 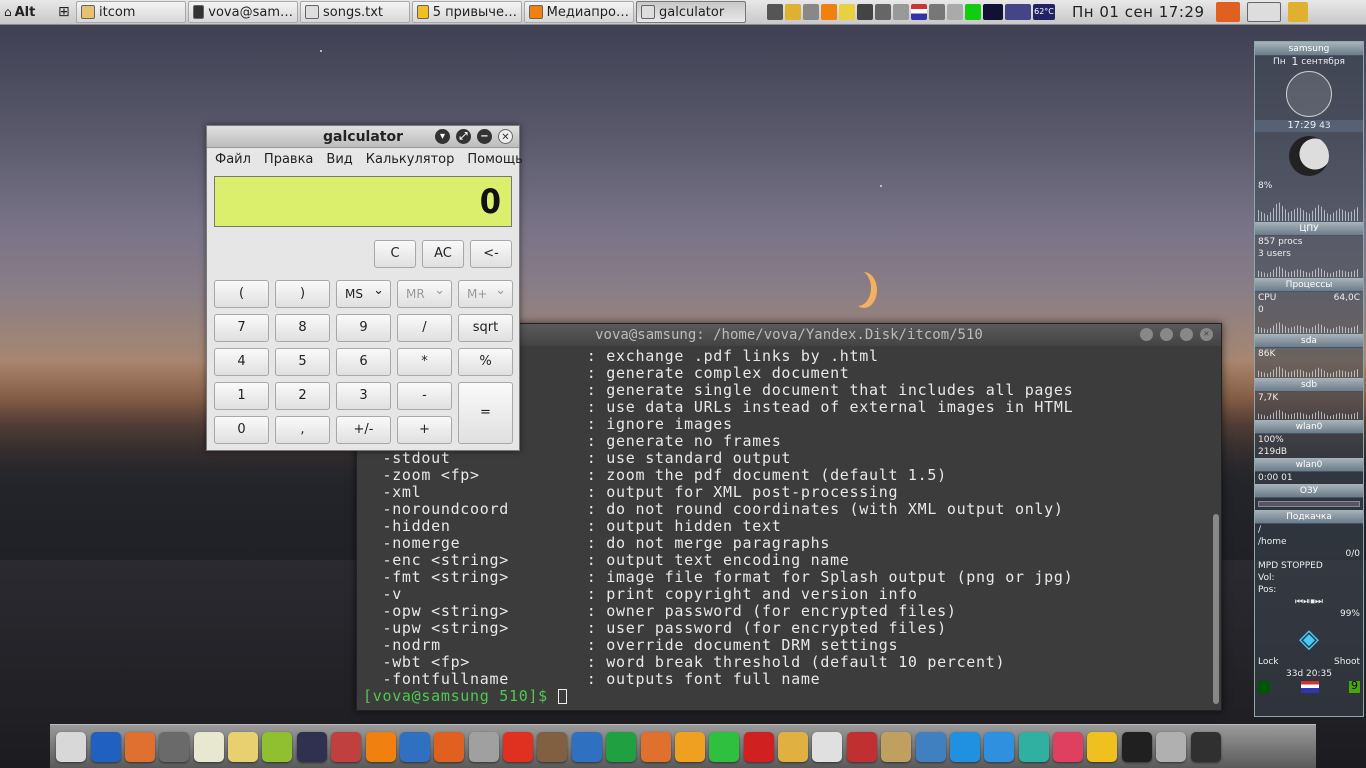 I want to click on menu-file: Файл, so click(x=233, y=159).